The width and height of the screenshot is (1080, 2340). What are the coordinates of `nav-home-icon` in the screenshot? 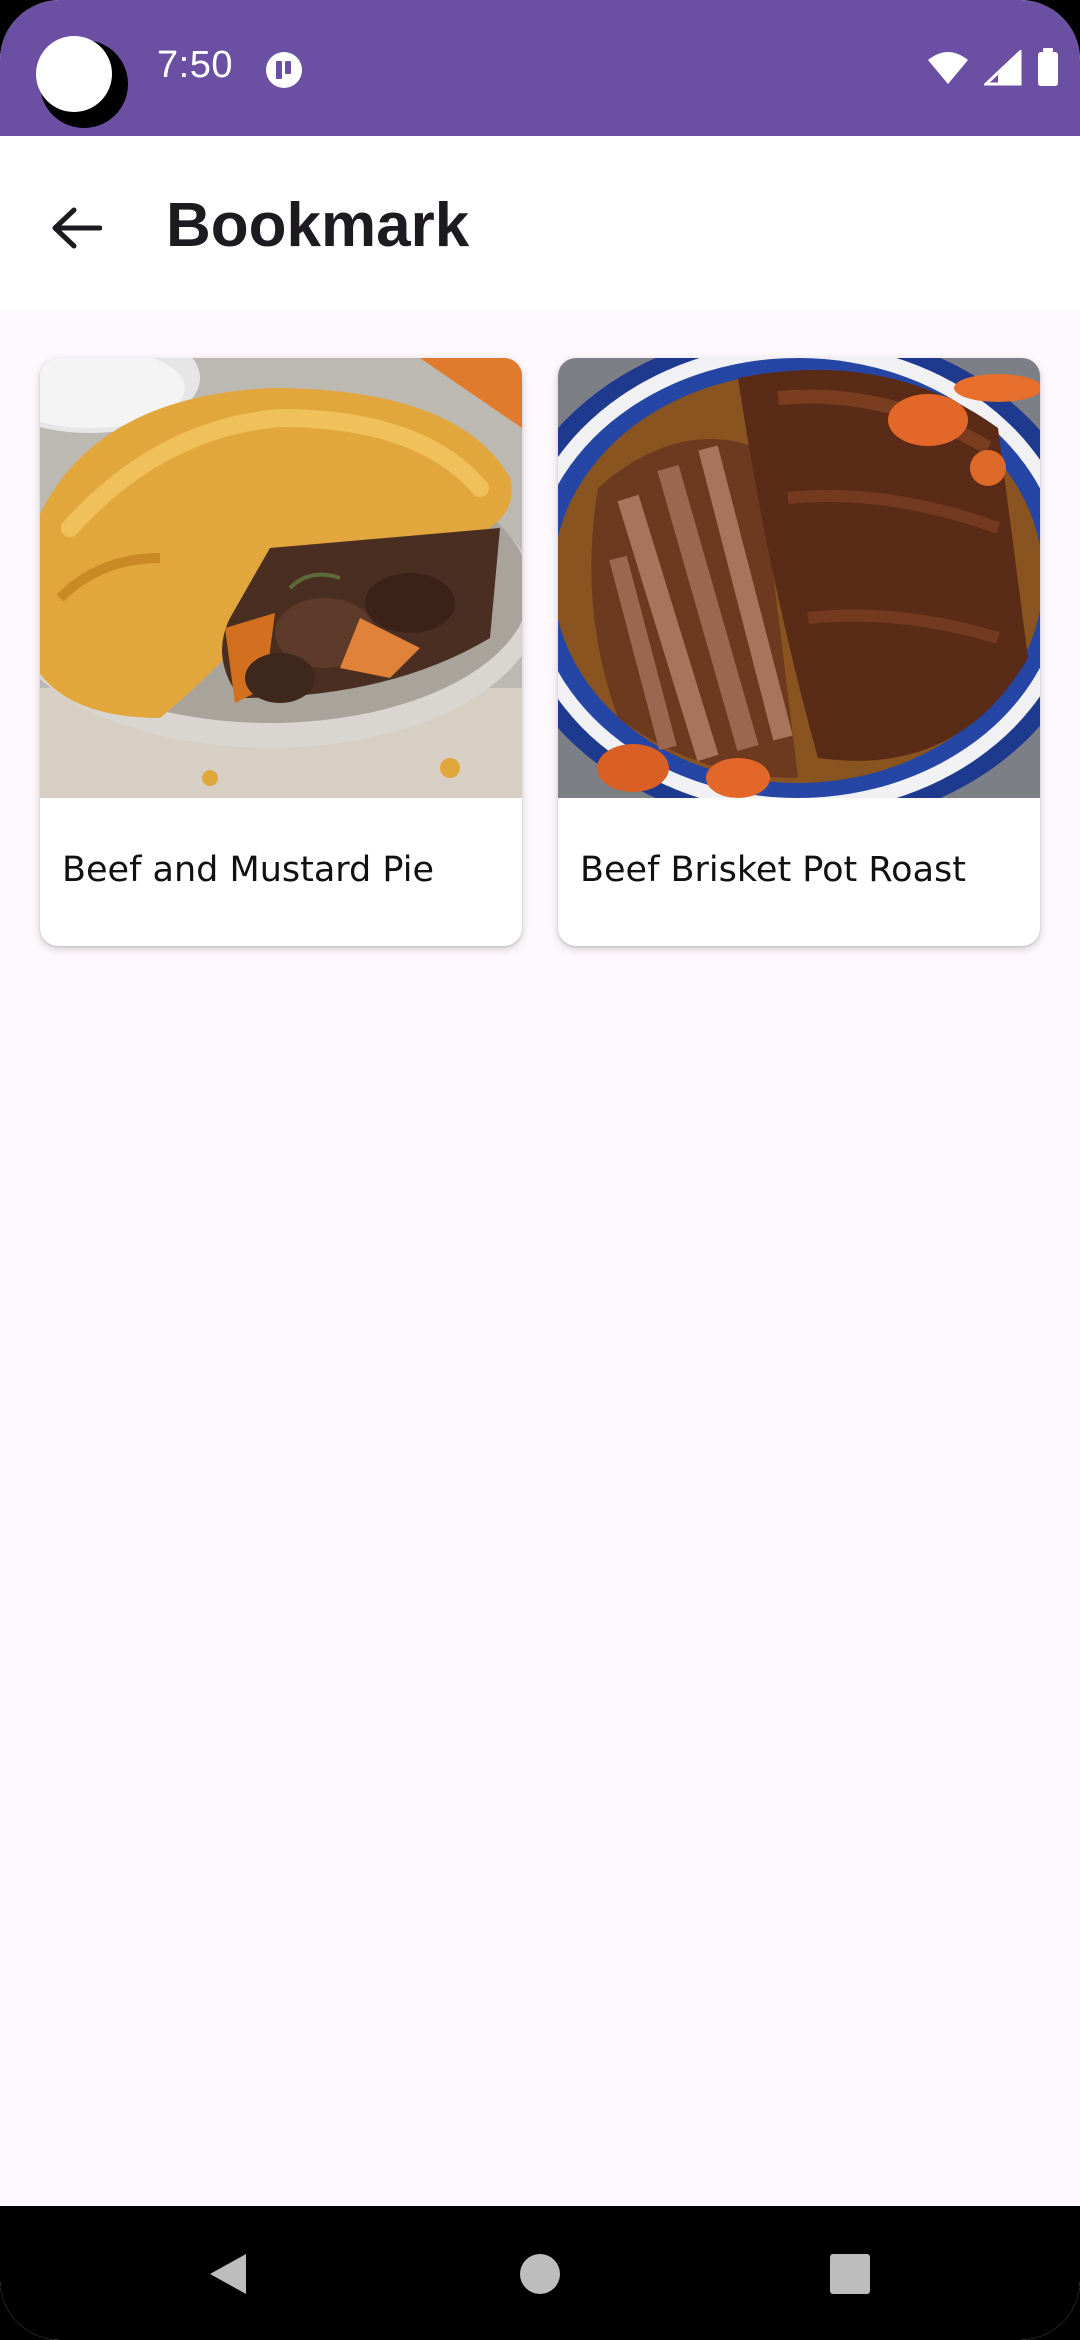 It's located at (540, 2274).